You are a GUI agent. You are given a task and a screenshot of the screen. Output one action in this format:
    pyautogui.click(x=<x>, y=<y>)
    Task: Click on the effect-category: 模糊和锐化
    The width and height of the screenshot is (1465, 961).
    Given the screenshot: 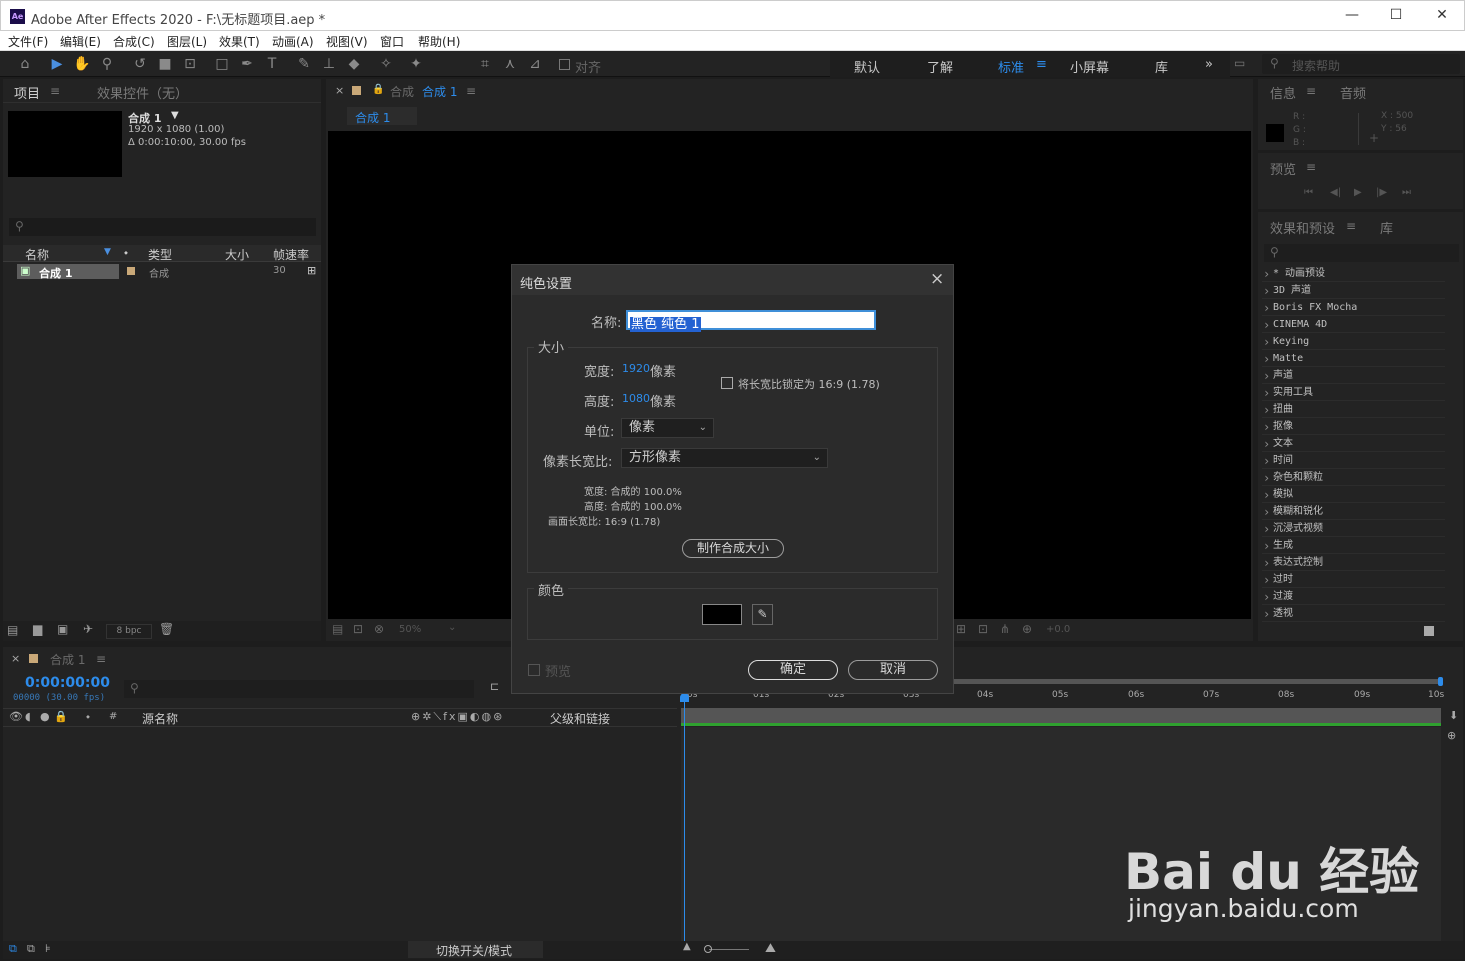 What is the action you would take?
    pyautogui.click(x=1353, y=512)
    